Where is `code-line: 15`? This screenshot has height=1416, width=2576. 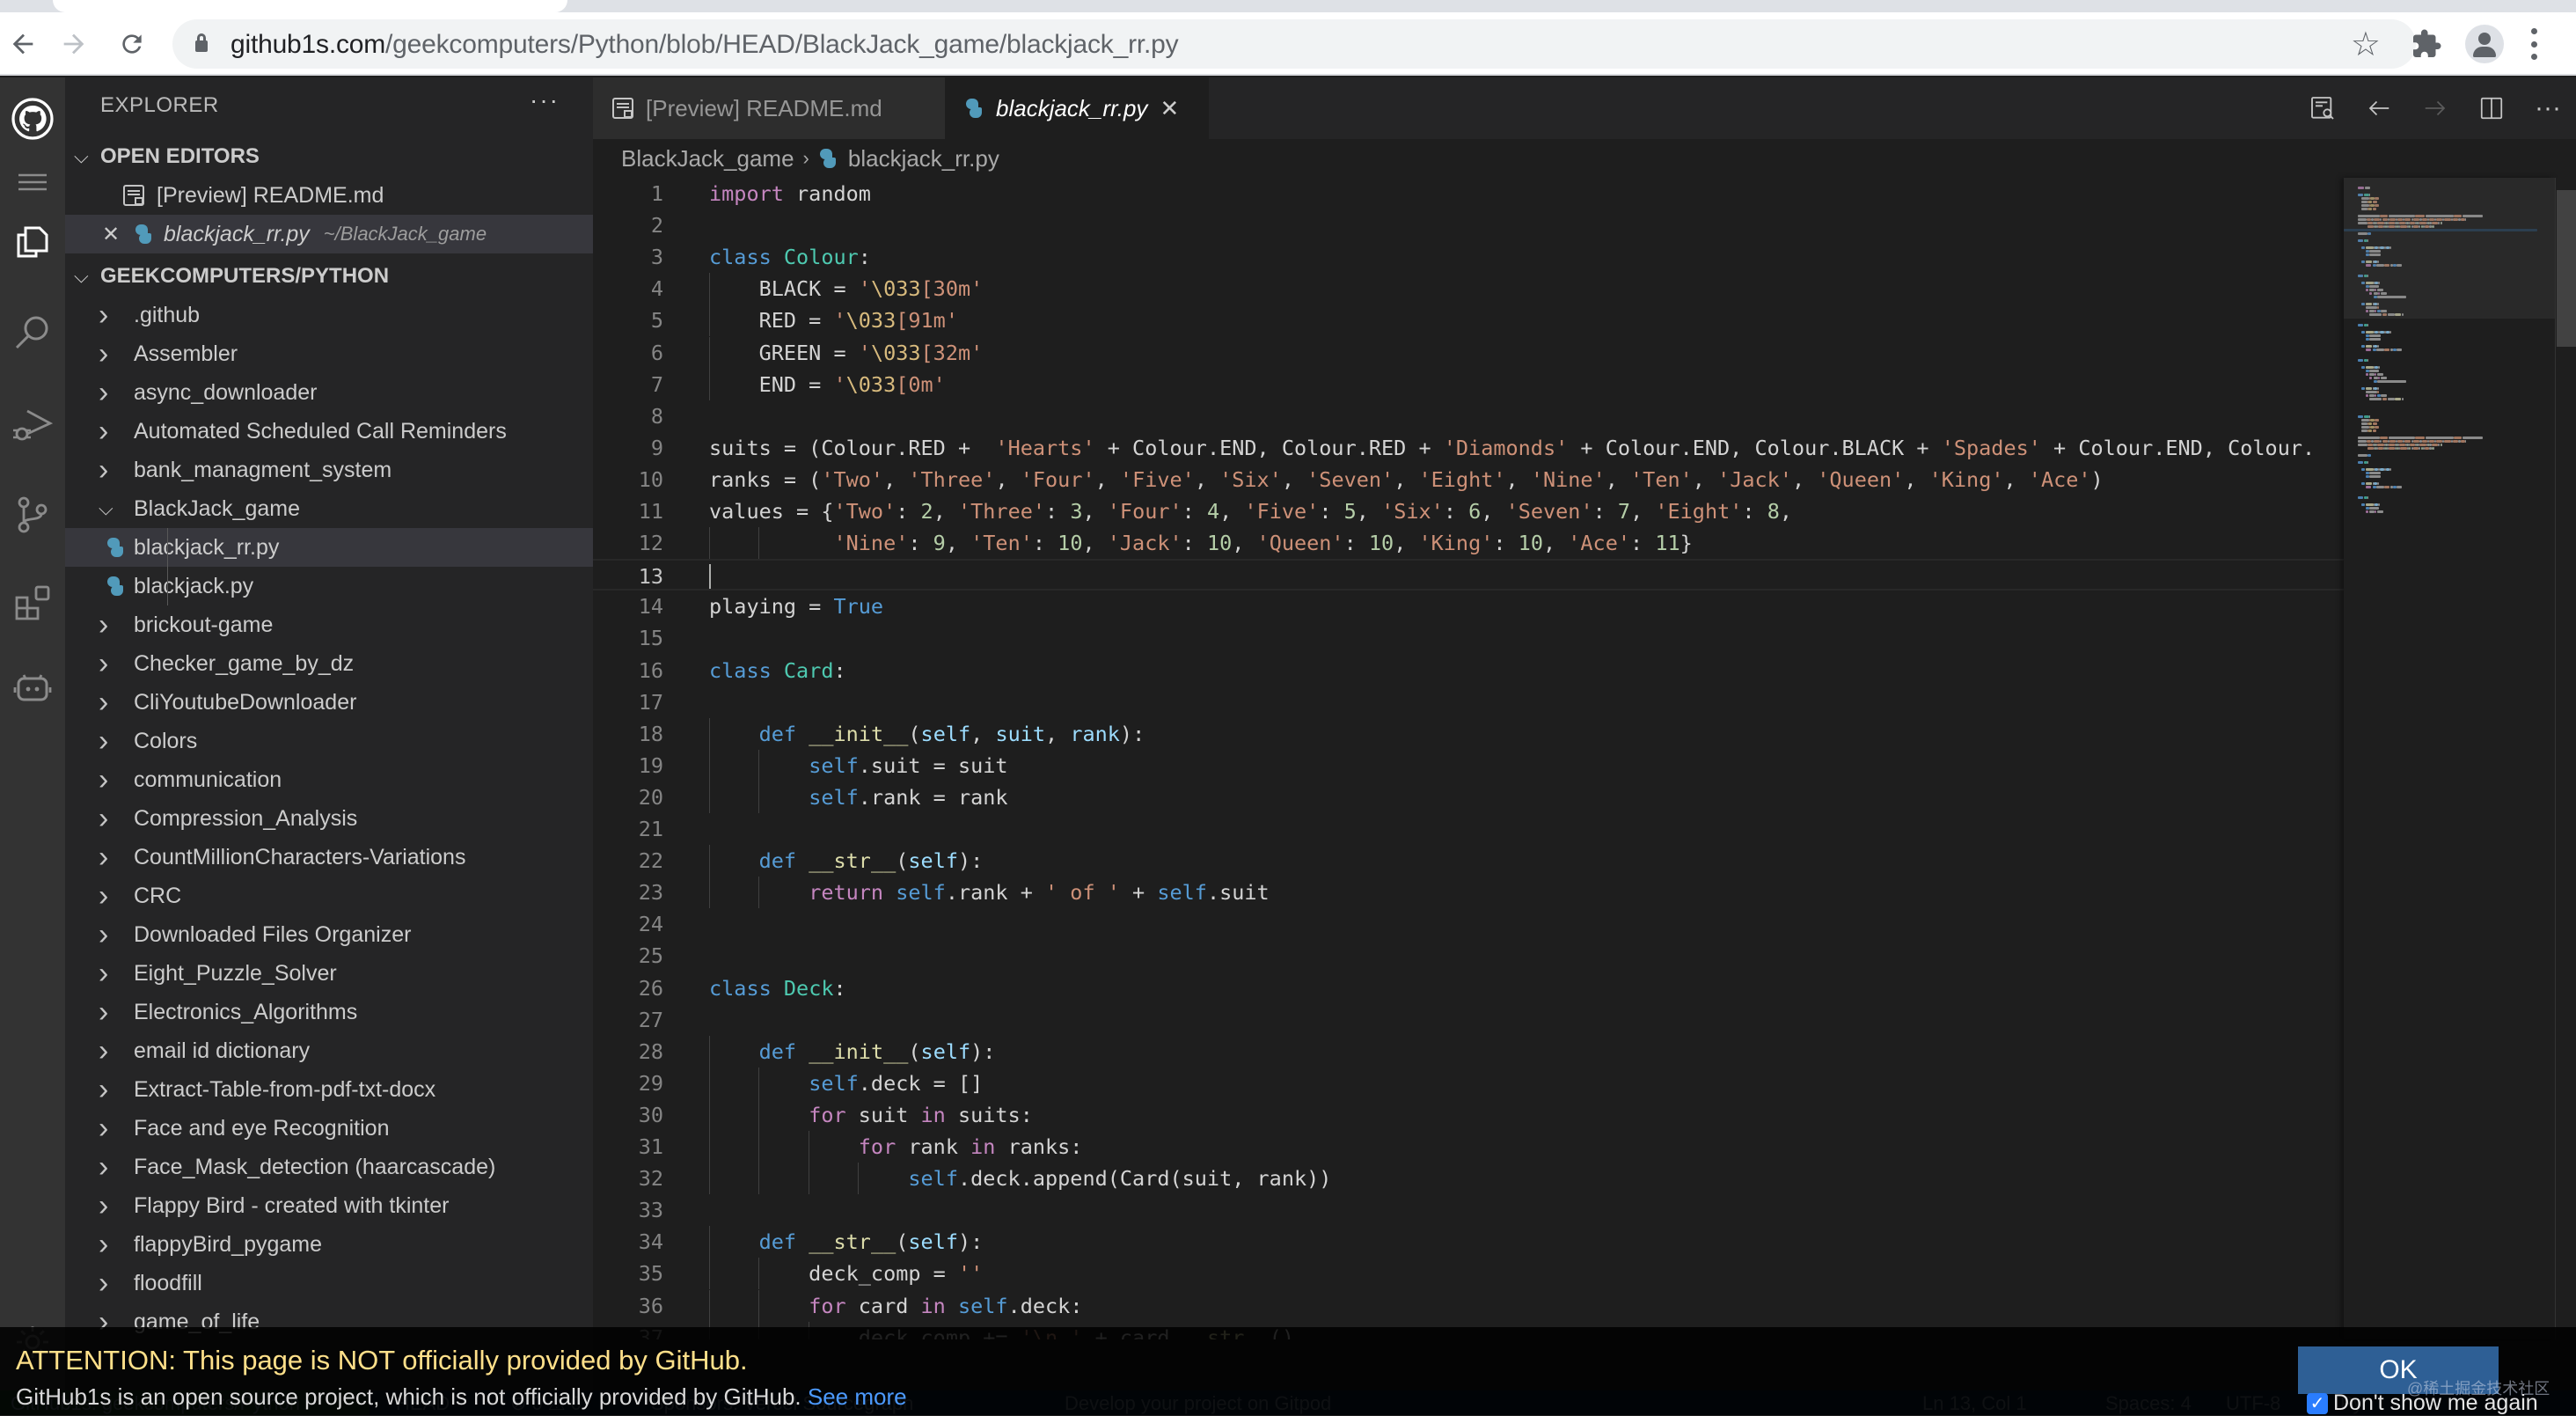
code-line: 15 is located at coordinates (1468, 638).